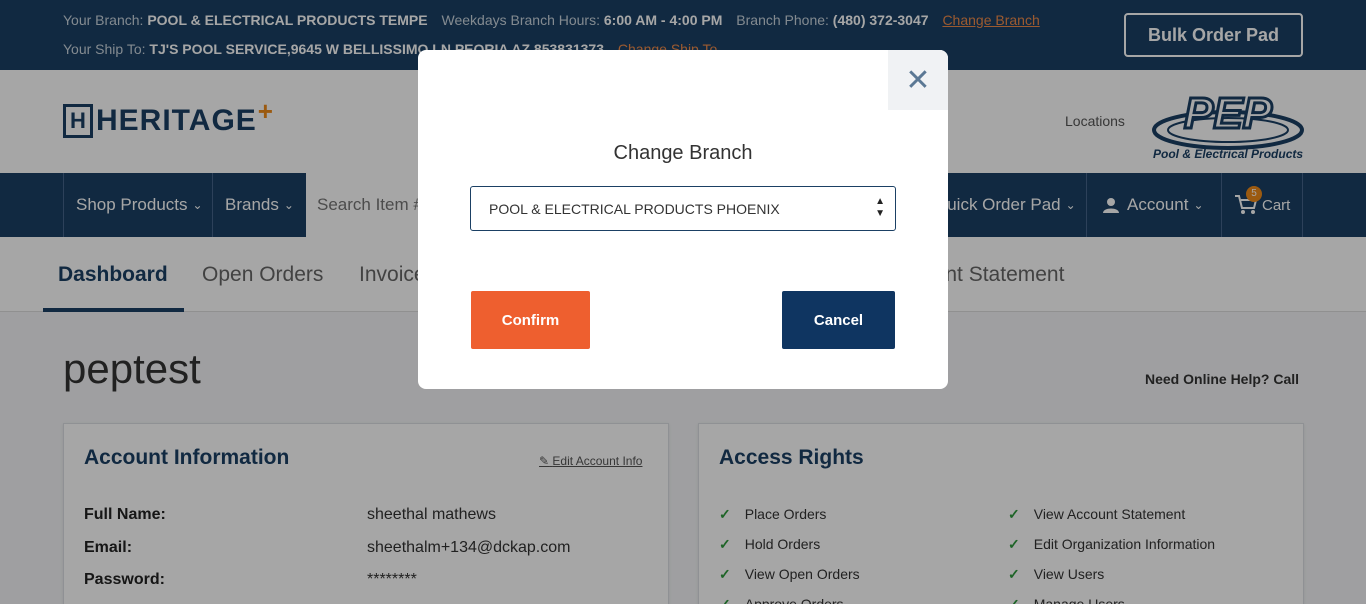  I want to click on branch-select-value: POOL & ELECTRICAL PRODUCTS PHOENIX, so click(634, 208).